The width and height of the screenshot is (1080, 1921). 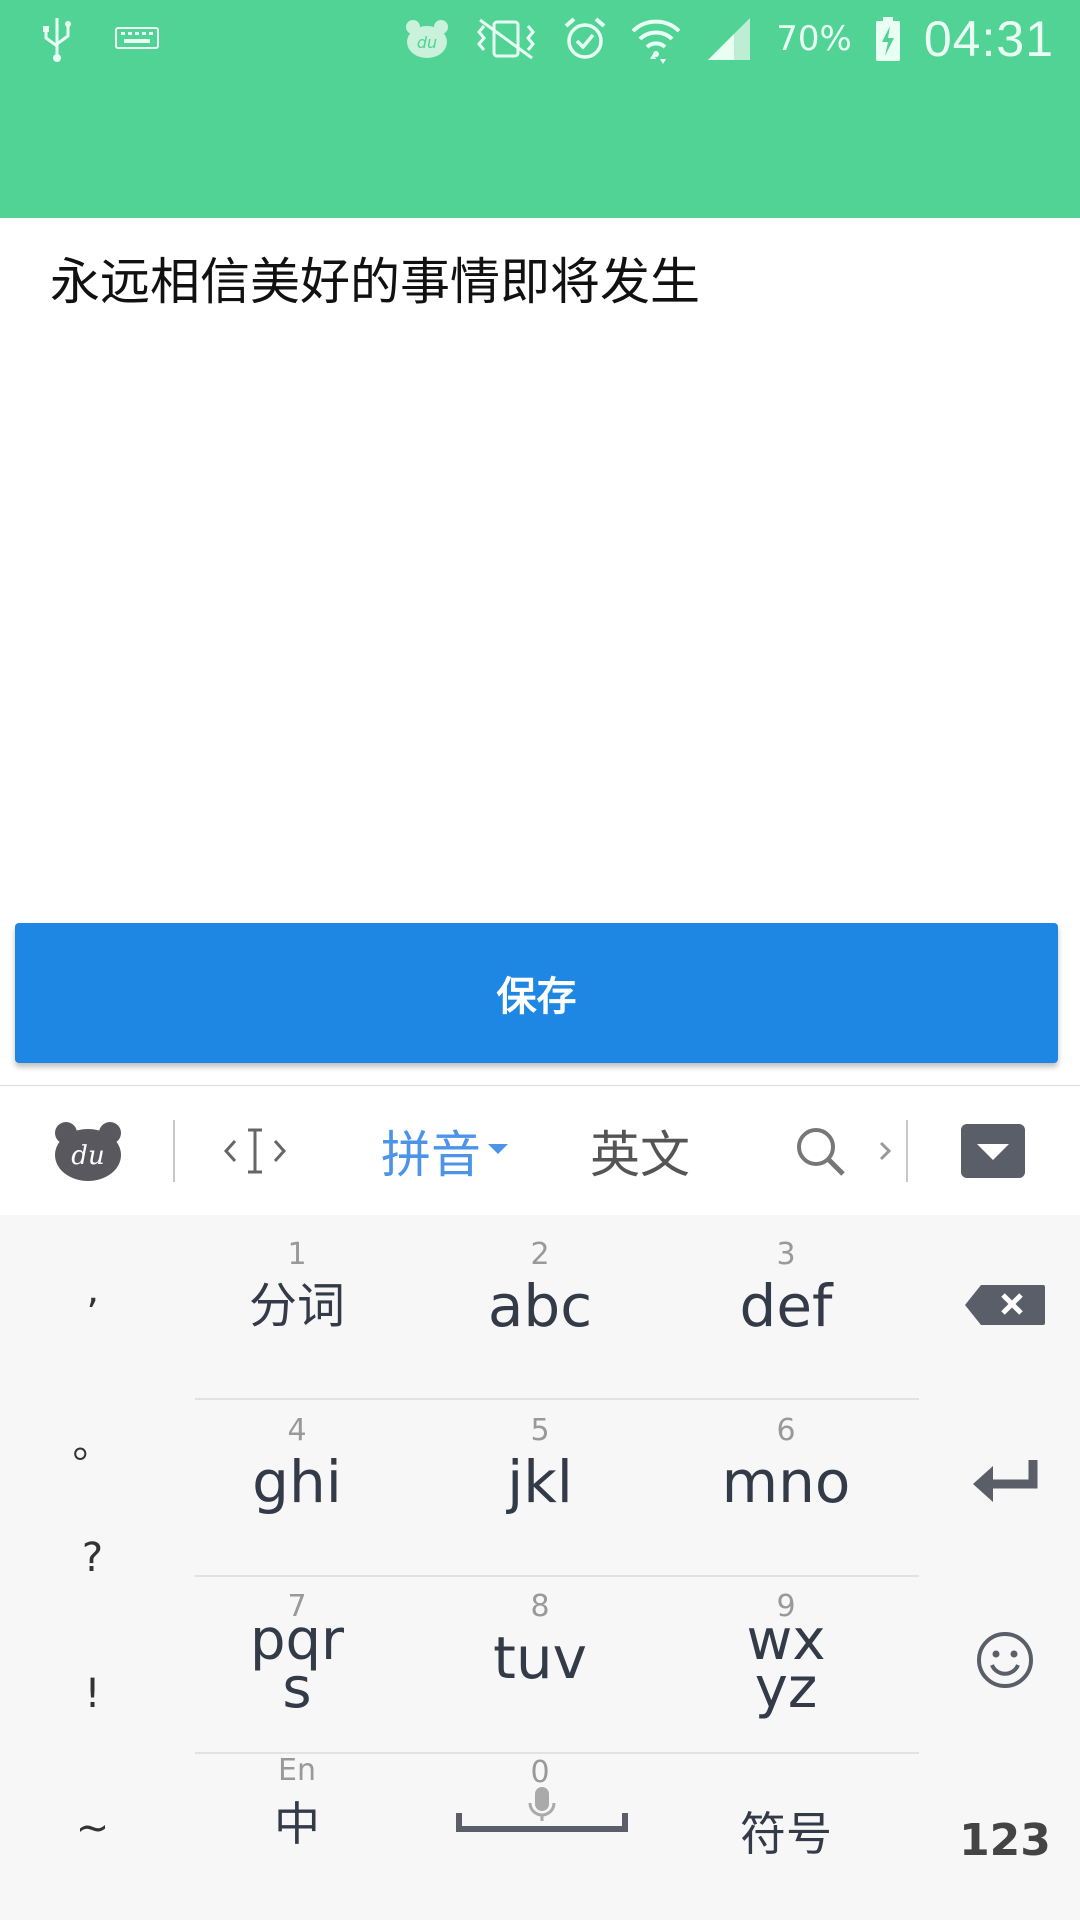 What do you see at coordinates (540, 1606) in the screenshot?
I see `key-number: 8` at bounding box center [540, 1606].